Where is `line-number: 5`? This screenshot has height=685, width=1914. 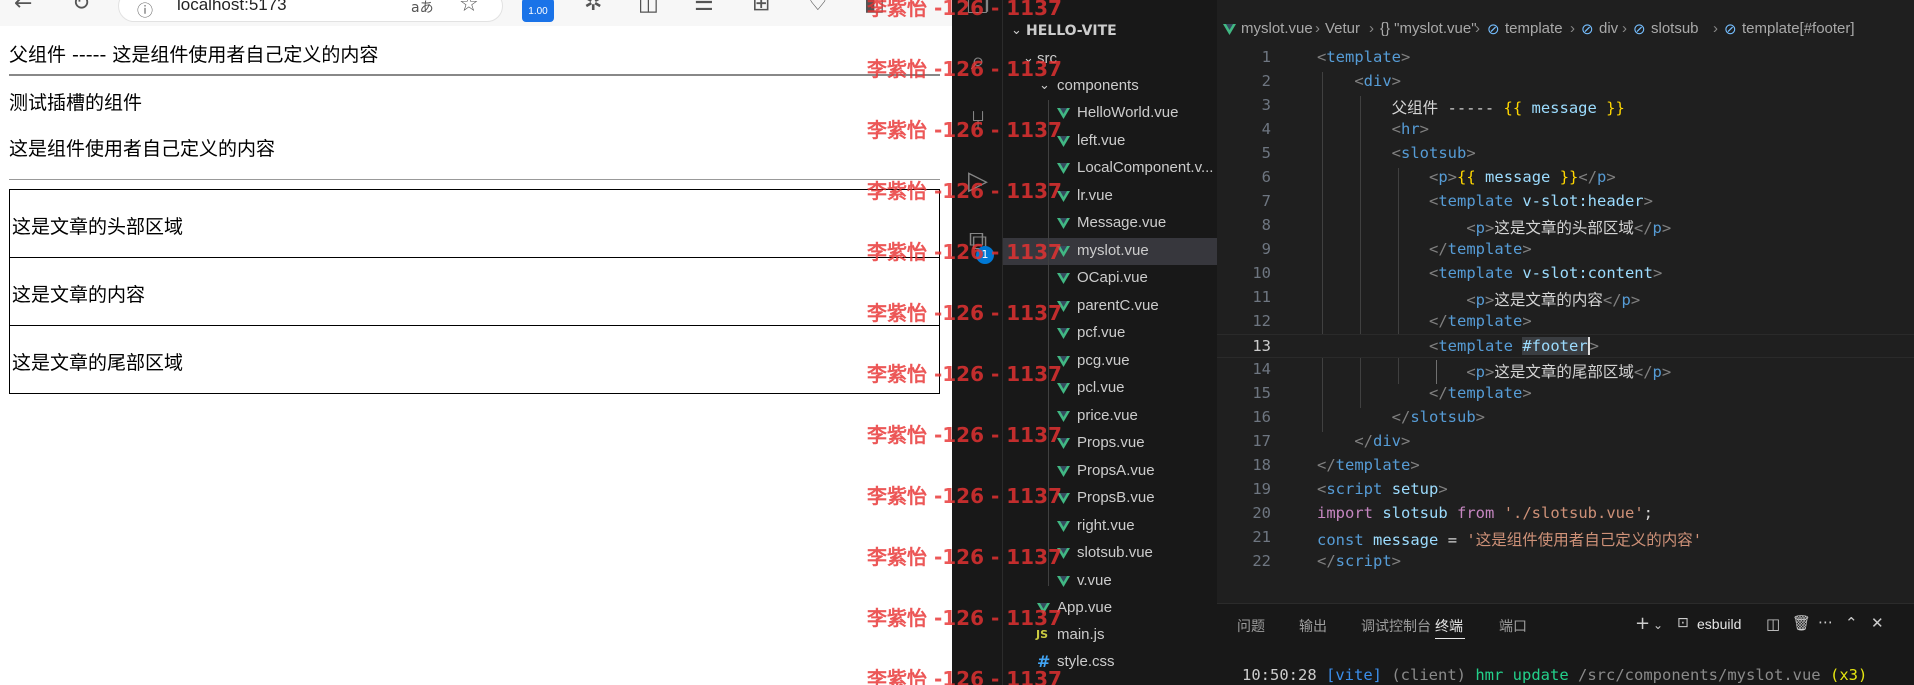
line-number: 5 is located at coordinates (1266, 153).